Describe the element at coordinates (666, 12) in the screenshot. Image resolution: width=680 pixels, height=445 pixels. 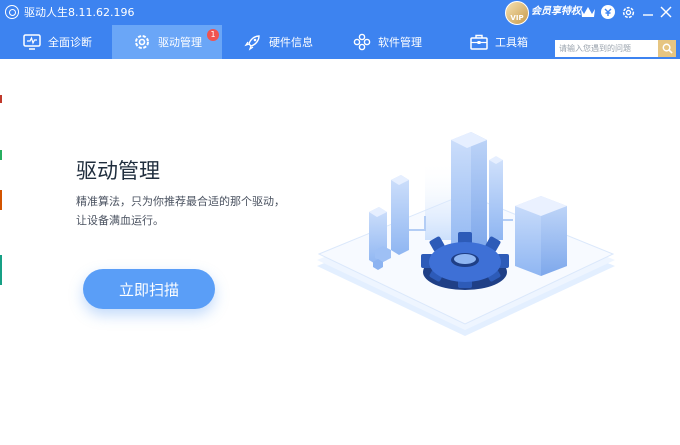
I see `close-icon` at that location.